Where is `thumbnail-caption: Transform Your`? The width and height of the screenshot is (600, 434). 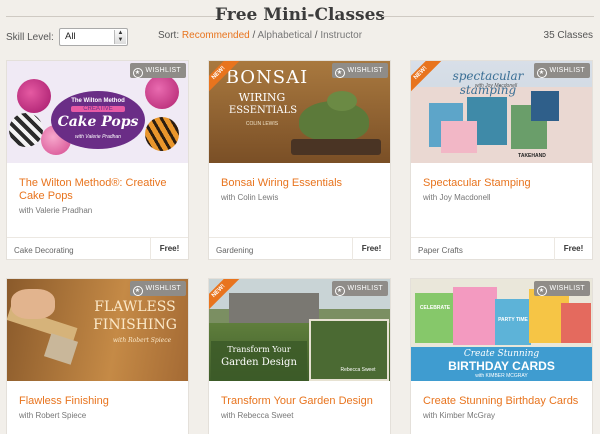
thumbnail-caption: Transform Your is located at coordinates (259, 349).